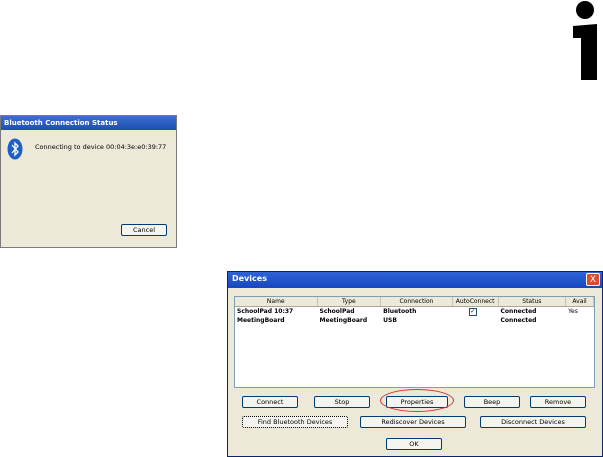 This screenshot has height=457, width=603. I want to click on info-icon, so click(585, 40).